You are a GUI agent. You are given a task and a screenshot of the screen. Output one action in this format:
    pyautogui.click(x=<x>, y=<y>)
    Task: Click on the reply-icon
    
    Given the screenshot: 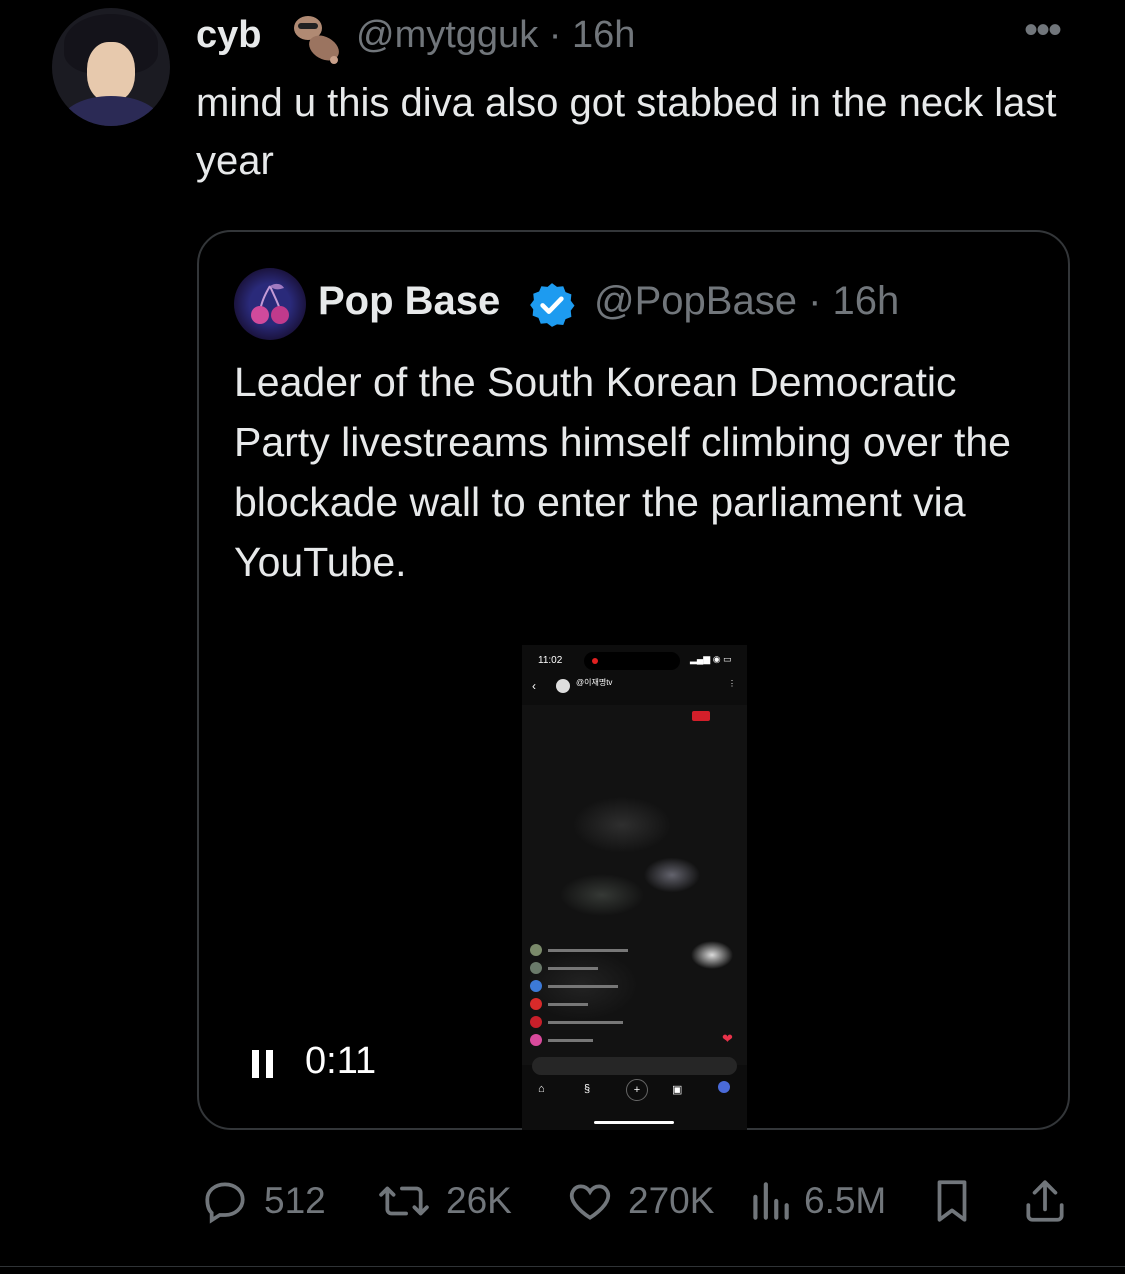 What is the action you would take?
    pyautogui.click(x=225, y=1203)
    